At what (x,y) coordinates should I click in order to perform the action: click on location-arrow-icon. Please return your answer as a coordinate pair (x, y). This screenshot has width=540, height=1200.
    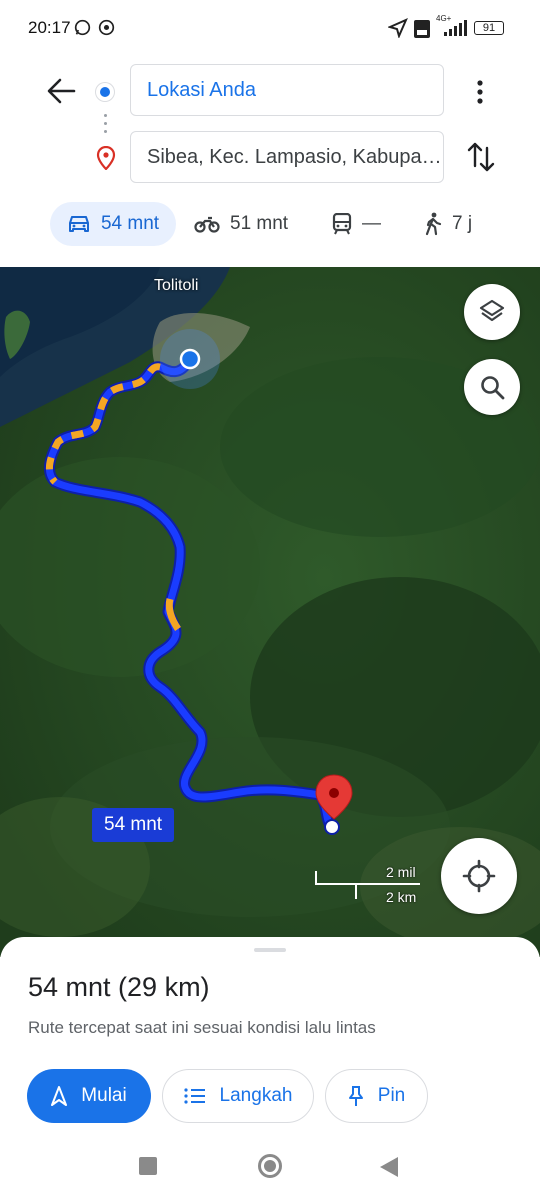
    Looking at the image, I should click on (397, 30).